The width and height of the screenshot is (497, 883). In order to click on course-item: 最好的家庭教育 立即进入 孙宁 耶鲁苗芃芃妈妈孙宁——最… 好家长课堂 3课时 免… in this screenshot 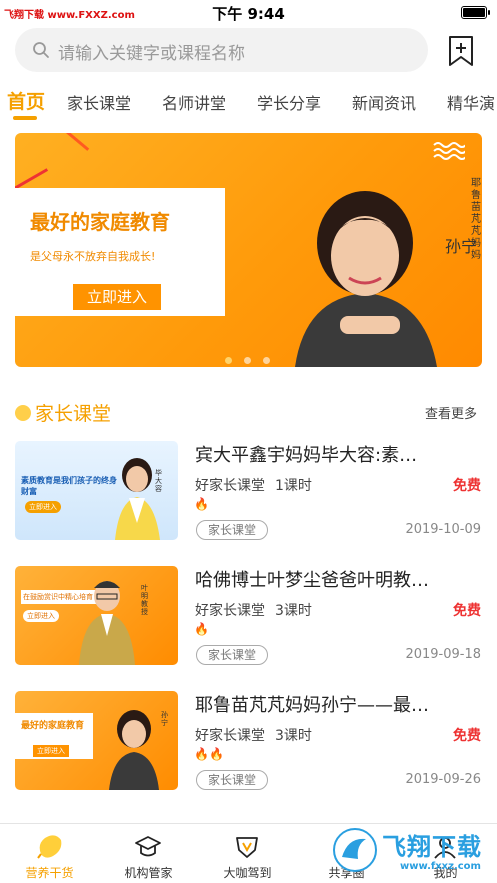, I will do `click(248, 746)`.